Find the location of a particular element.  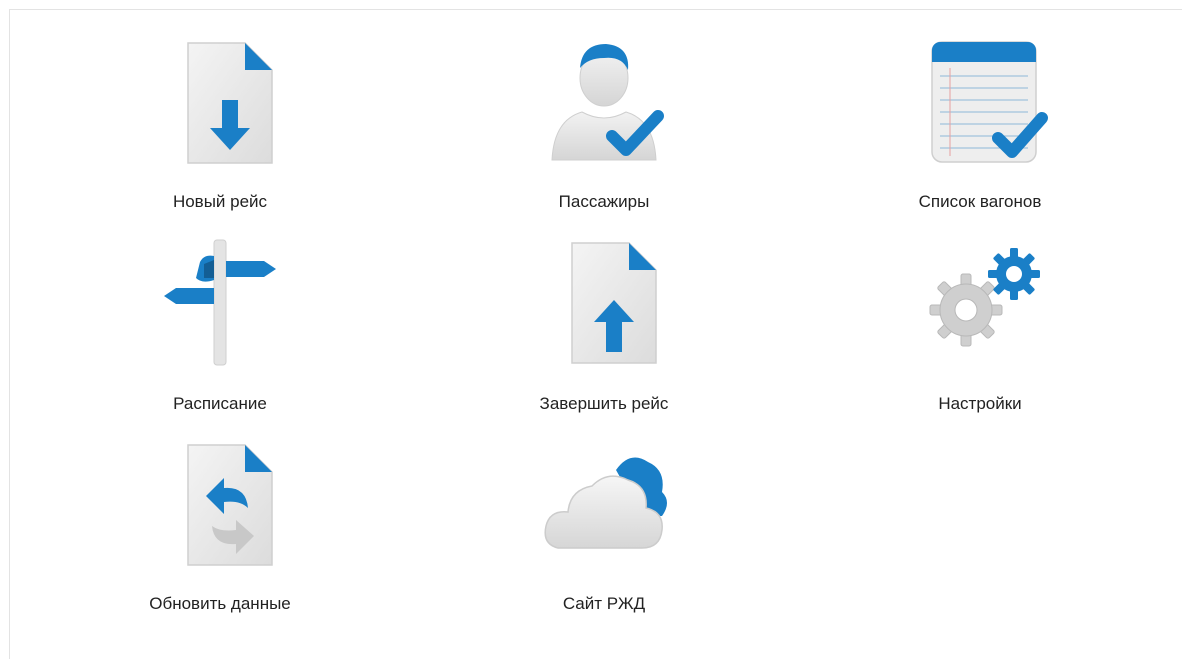

tile-settings: Настройки is located at coordinates (980, 323).